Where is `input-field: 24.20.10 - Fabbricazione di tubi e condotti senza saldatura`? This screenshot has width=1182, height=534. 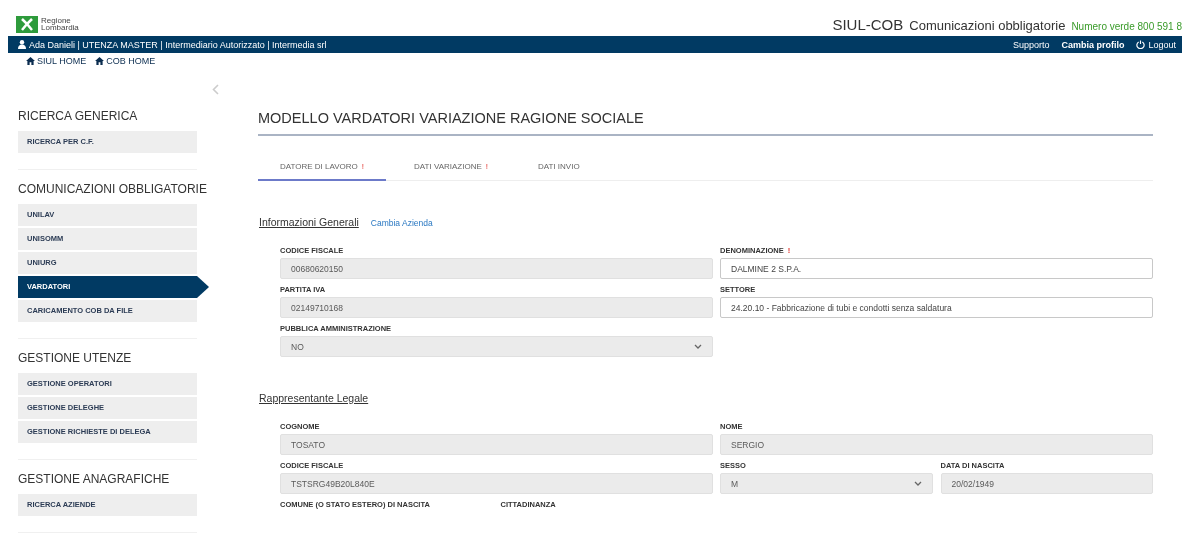 input-field: 24.20.10 - Fabbricazione di tubi e condotti senza saldatura is located at coordinates (936, 307).